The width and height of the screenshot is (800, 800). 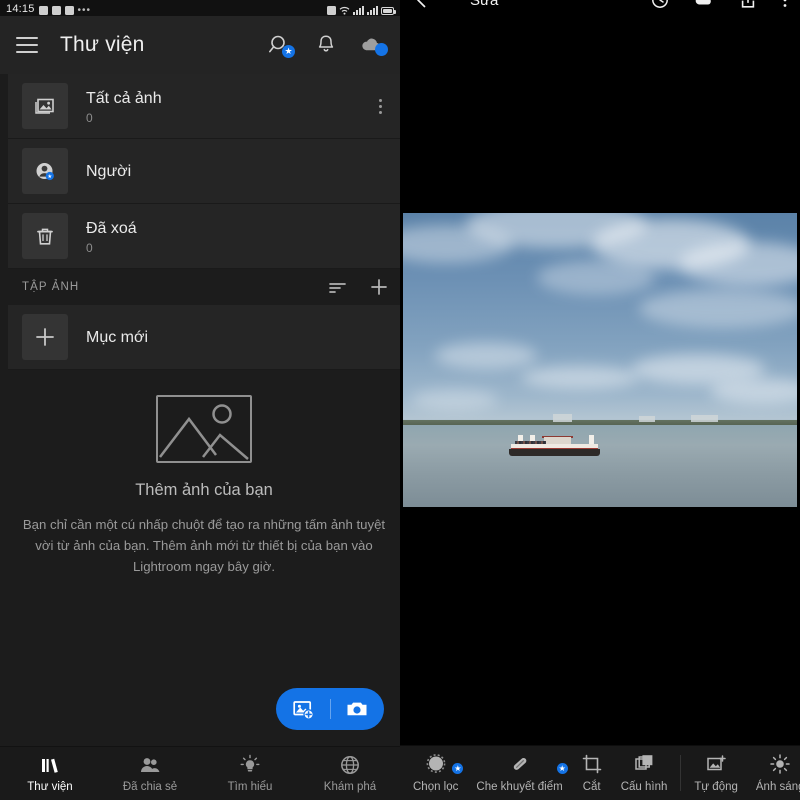 I want to click on tool-crop: Cắt, so click(x=592, y=773).